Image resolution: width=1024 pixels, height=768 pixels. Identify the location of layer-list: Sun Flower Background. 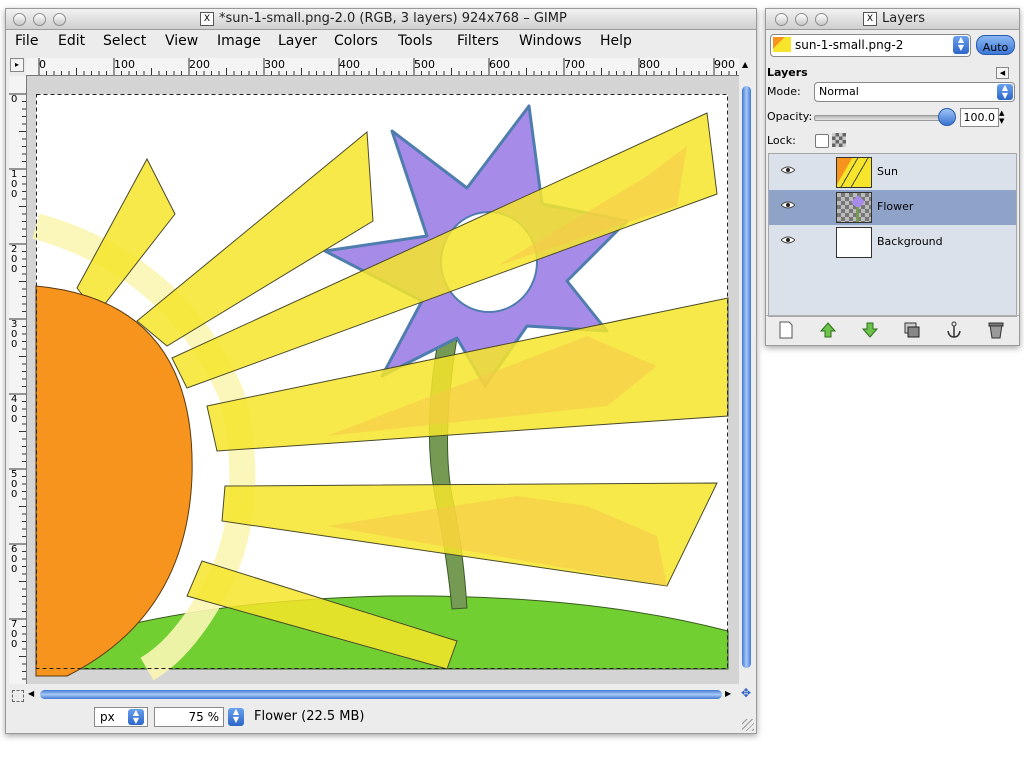
(892, 235).